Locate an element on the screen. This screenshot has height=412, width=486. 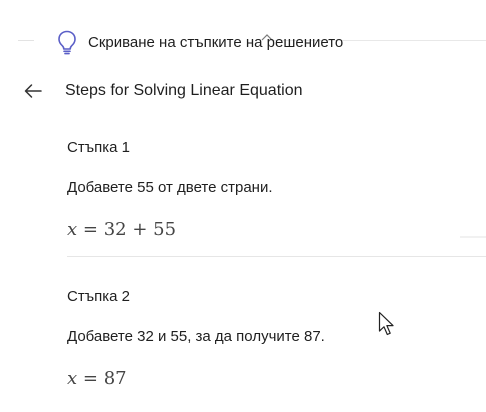
step-divider is located at coordinates (276, 256).